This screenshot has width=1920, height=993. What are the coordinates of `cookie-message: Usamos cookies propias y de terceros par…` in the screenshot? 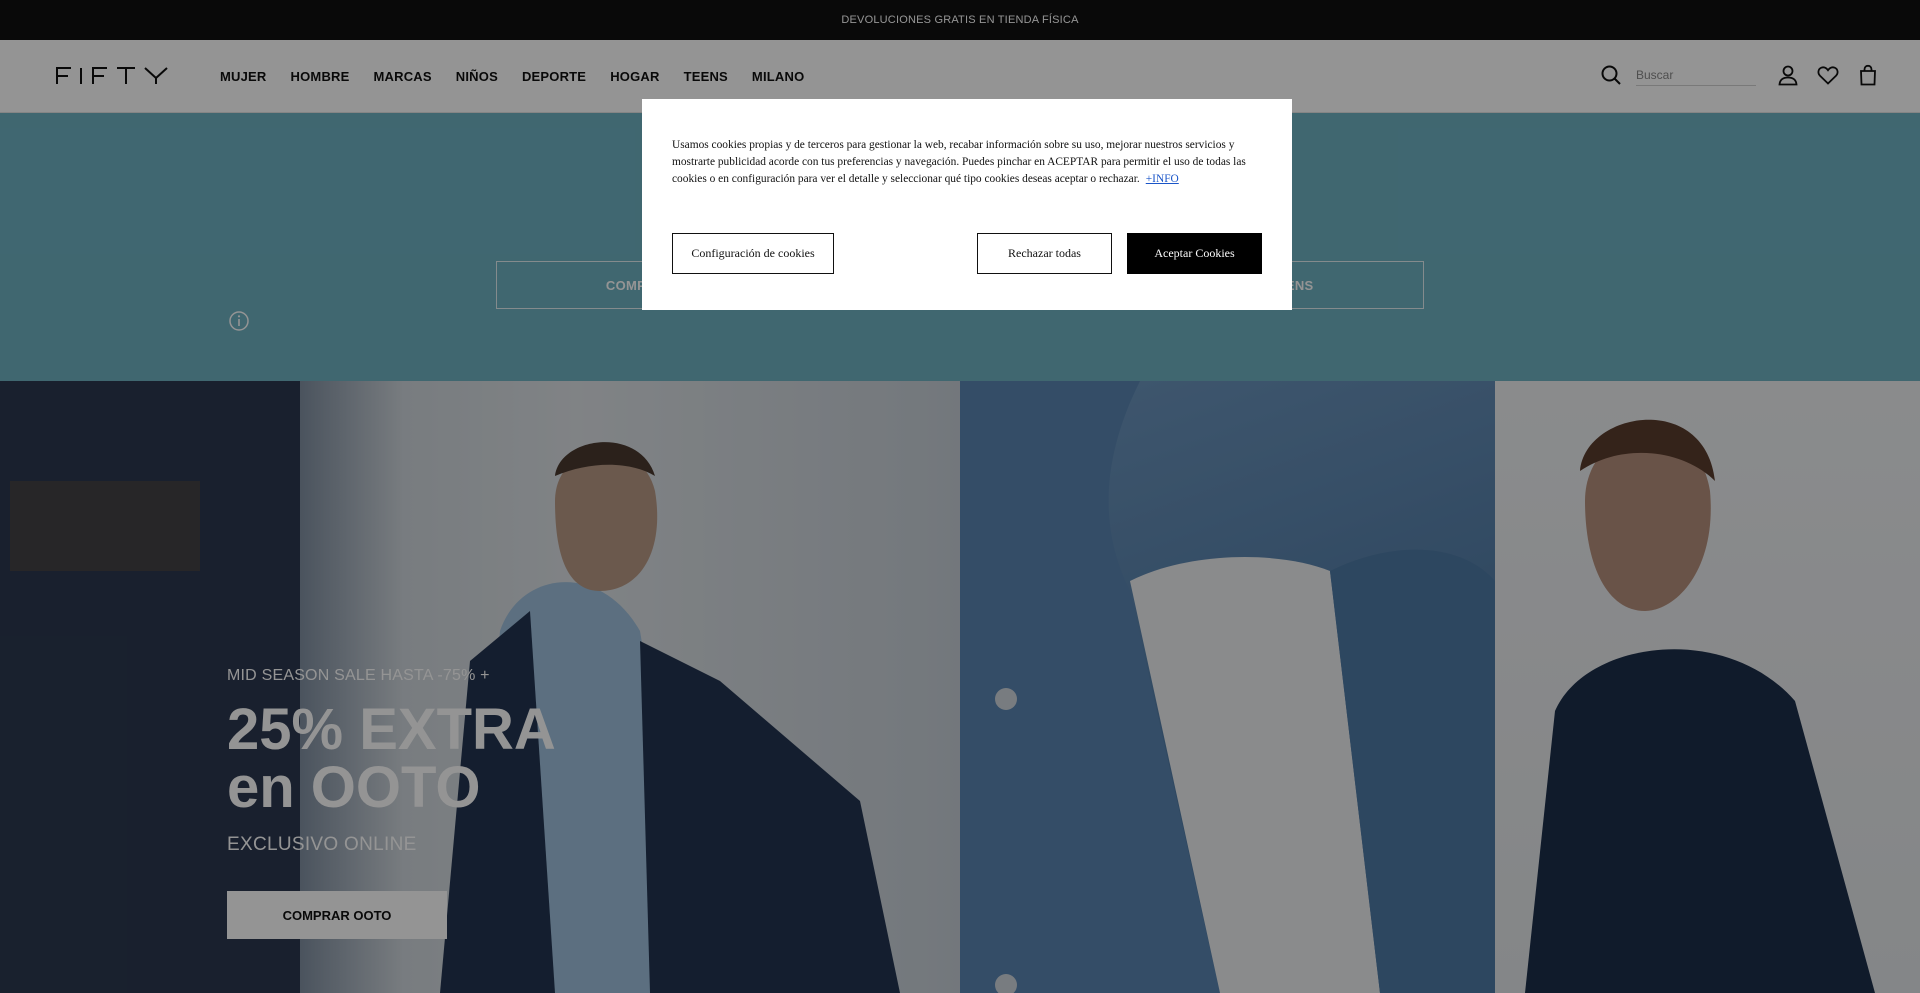 It's located at (968, 162).